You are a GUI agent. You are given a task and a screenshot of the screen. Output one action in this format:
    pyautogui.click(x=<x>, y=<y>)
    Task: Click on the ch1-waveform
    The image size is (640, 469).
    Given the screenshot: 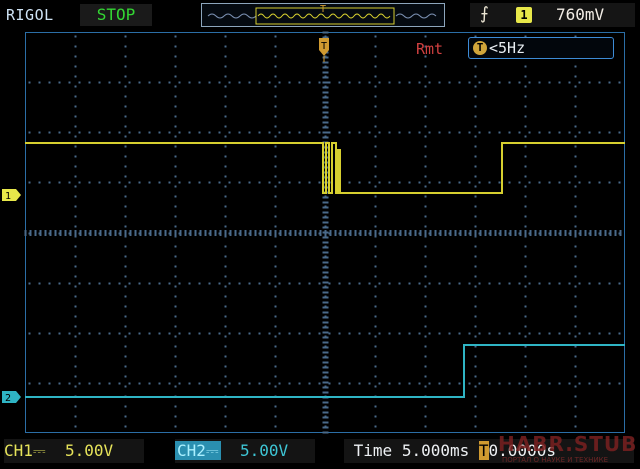 What is the action you would take?
    pyautogui.click(x=325, y=168)
    